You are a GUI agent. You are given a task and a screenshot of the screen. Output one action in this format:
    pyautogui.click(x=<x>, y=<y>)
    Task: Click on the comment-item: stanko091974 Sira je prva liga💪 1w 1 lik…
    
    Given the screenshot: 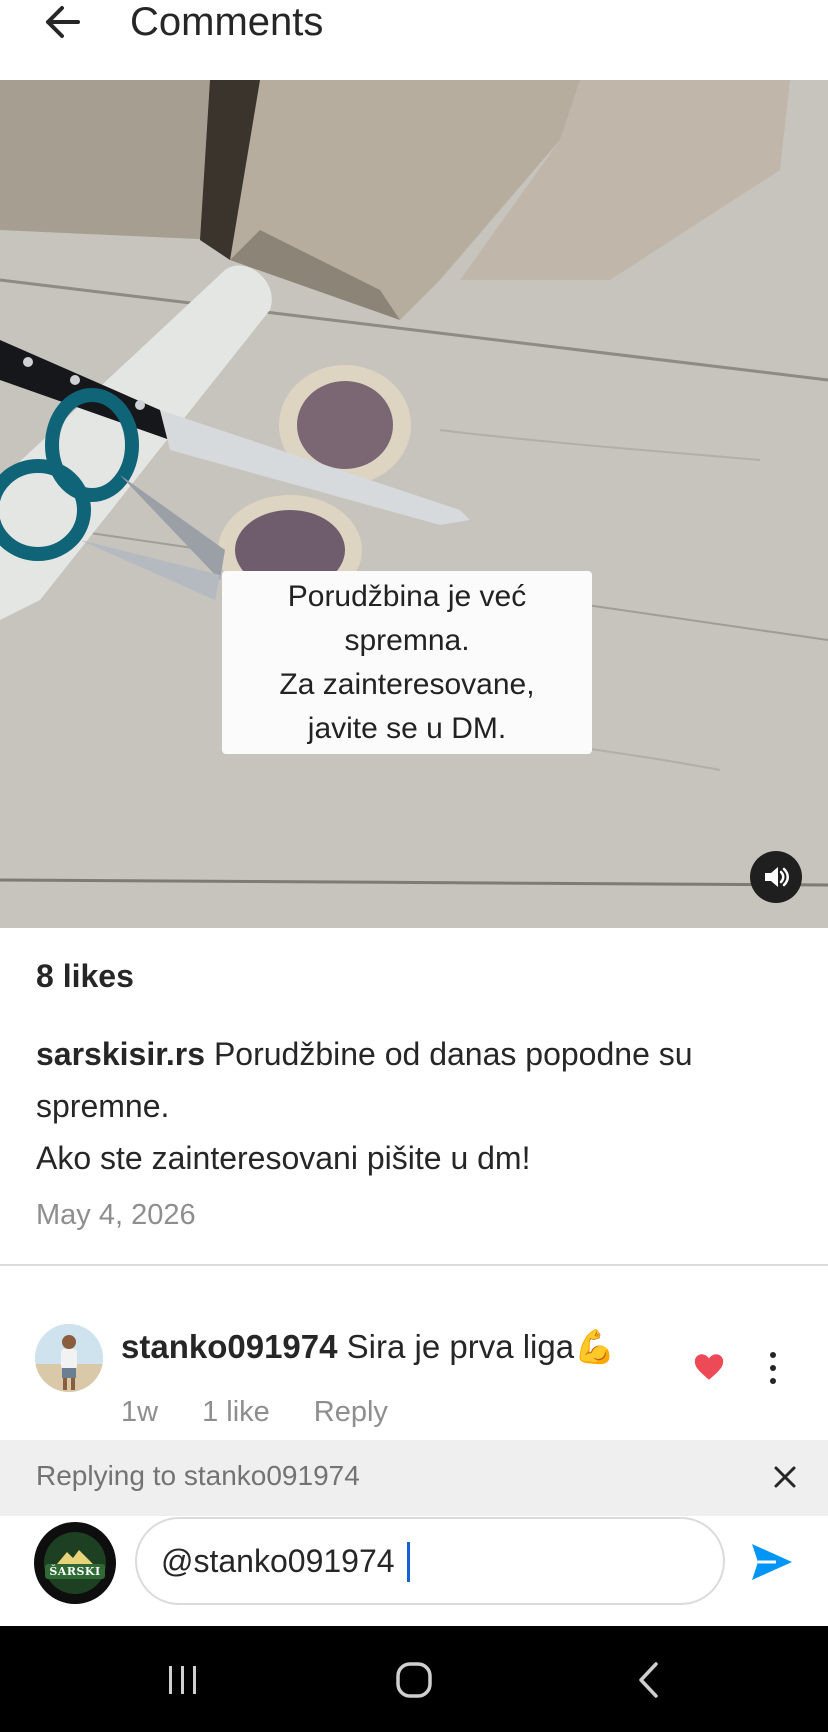 What is the action you would take?
    pyautogui.click(x=414, y=1380)
    